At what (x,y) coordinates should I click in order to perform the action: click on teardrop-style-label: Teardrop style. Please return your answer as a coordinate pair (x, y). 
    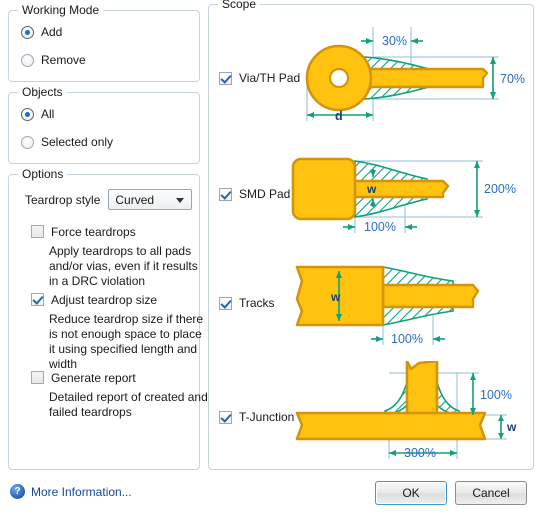
    Looking at the image, I should click on (63, 199).